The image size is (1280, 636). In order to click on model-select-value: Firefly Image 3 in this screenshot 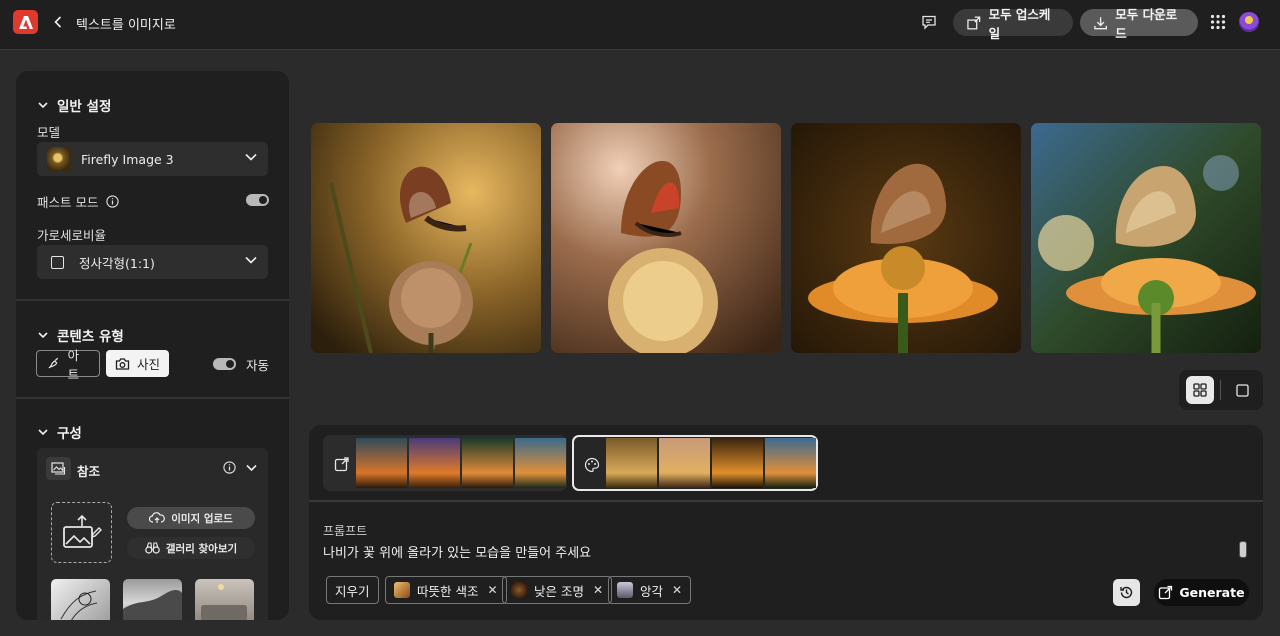, I will do `click(127, 159)`.